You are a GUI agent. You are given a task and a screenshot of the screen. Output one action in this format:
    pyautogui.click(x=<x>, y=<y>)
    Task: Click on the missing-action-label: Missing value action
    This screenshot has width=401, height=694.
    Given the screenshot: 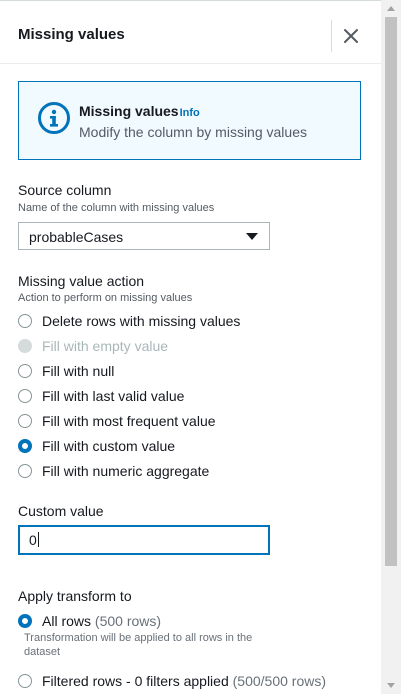 What is the action you would take?
    pyautogui.click(x=81, y=281)
    